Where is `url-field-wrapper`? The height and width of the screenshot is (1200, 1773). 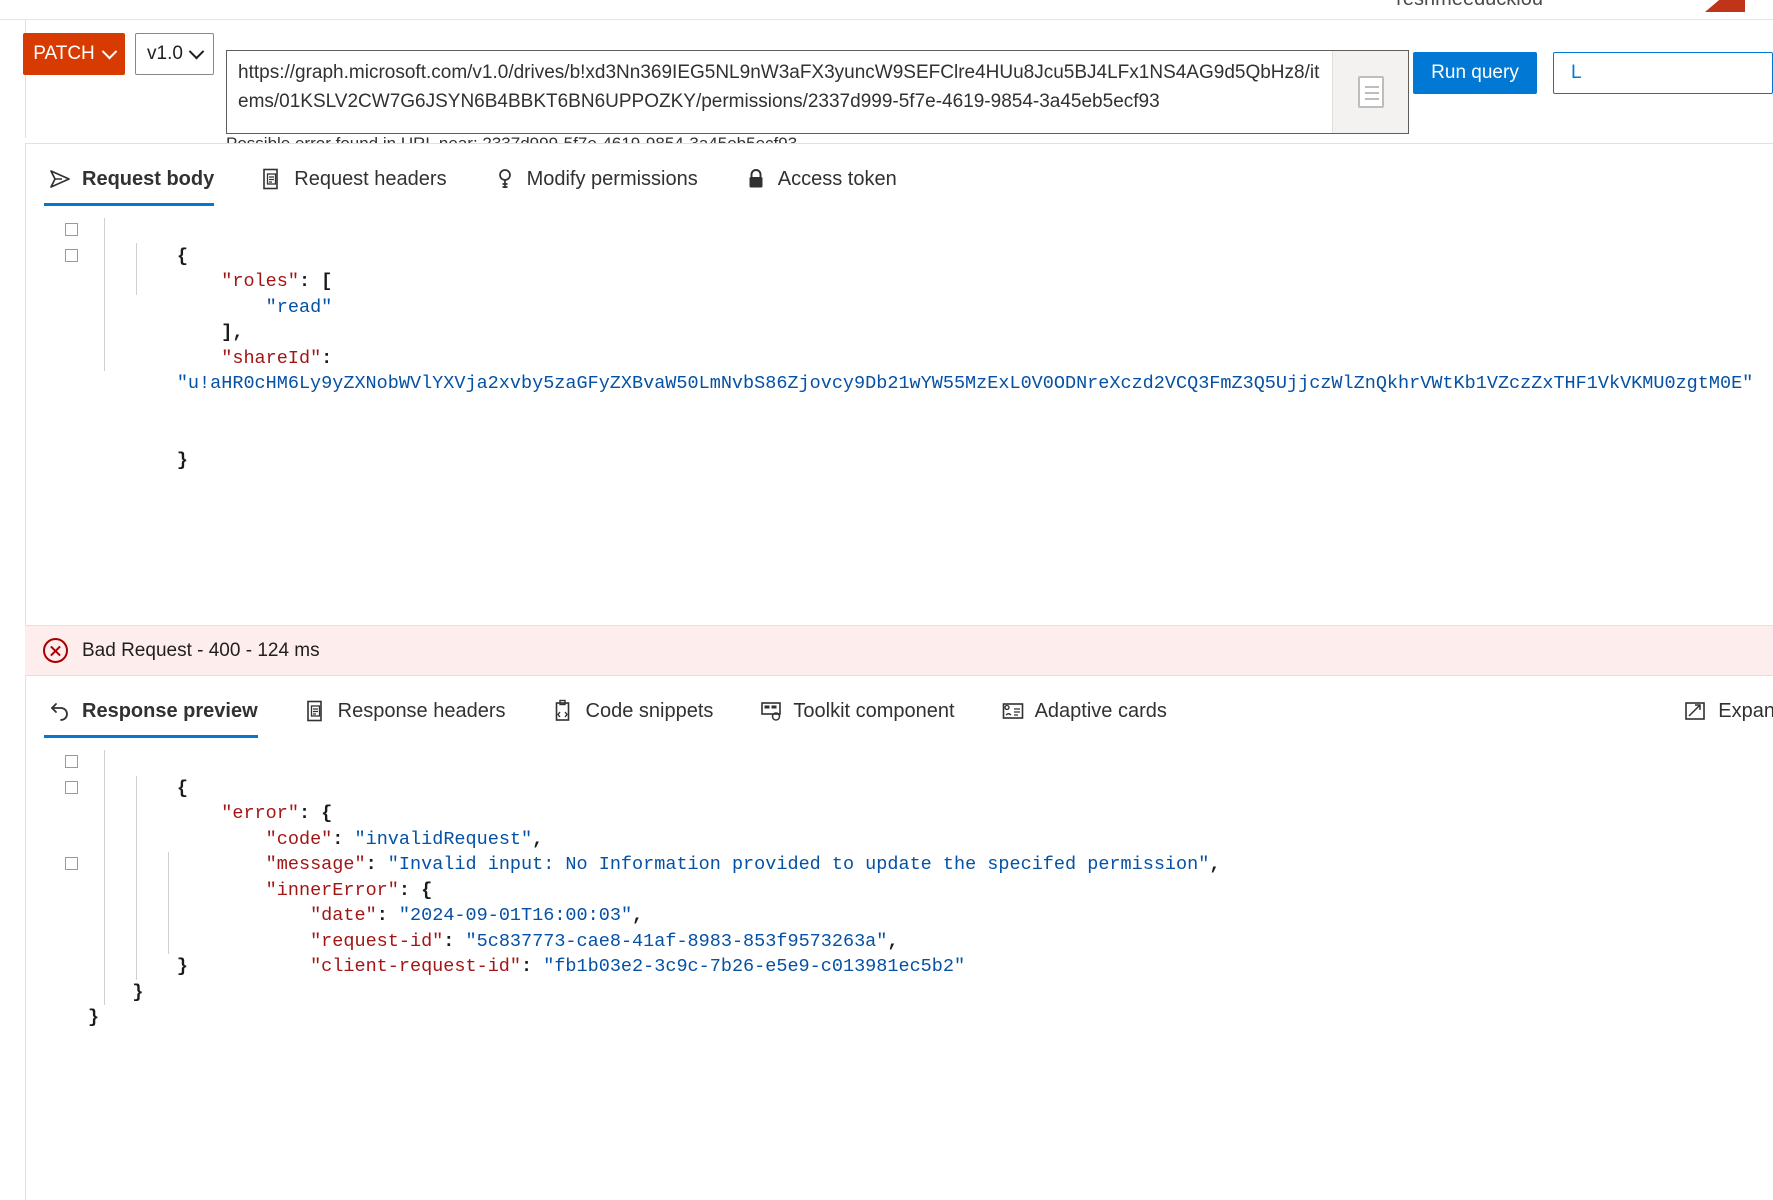 url-field-wrapper is located at coordinates (817, 92).